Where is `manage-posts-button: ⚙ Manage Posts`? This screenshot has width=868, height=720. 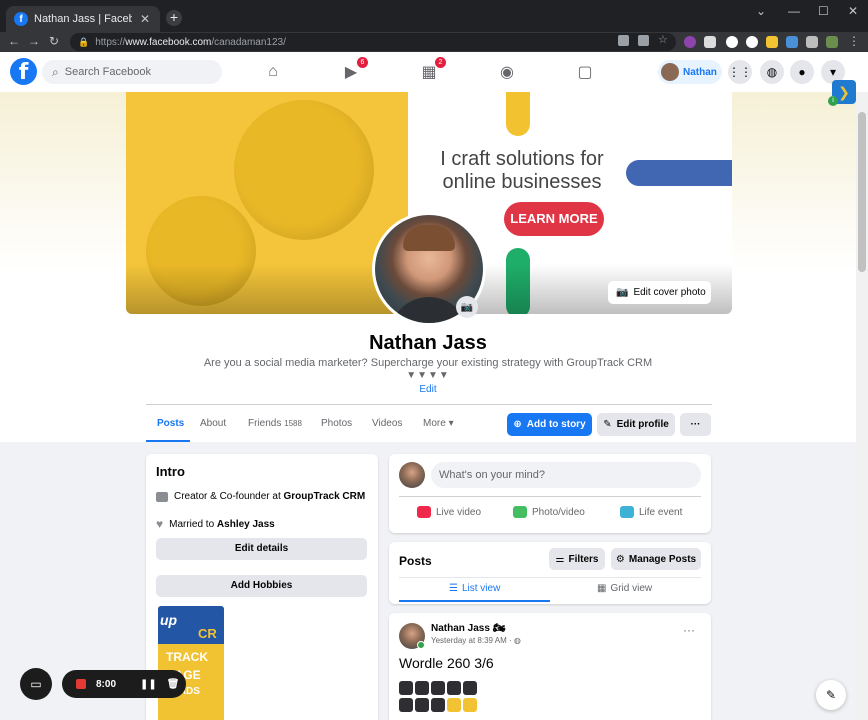 manage-posts-button: ⚙ Manage Posts is located at coordinates (656, 559).